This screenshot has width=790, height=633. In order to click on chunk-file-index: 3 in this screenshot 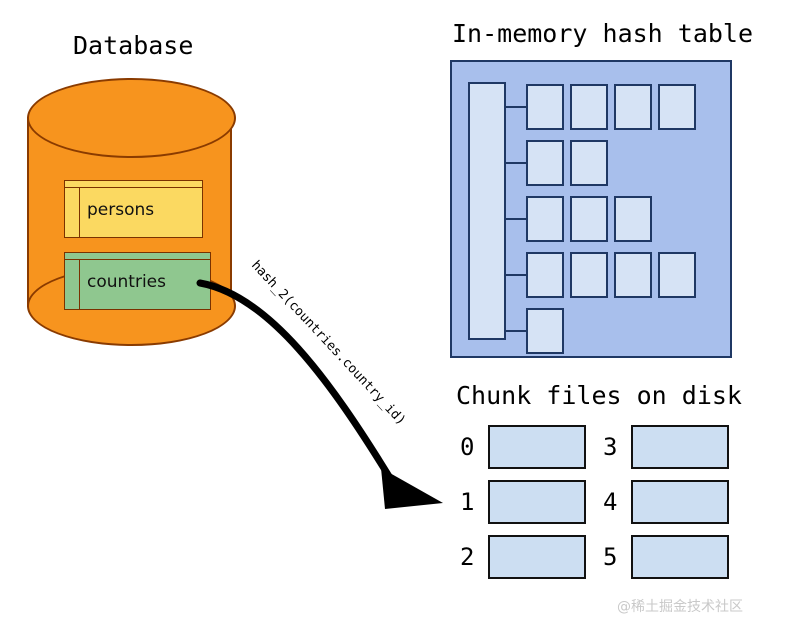, I will do `click(610, 447)`.